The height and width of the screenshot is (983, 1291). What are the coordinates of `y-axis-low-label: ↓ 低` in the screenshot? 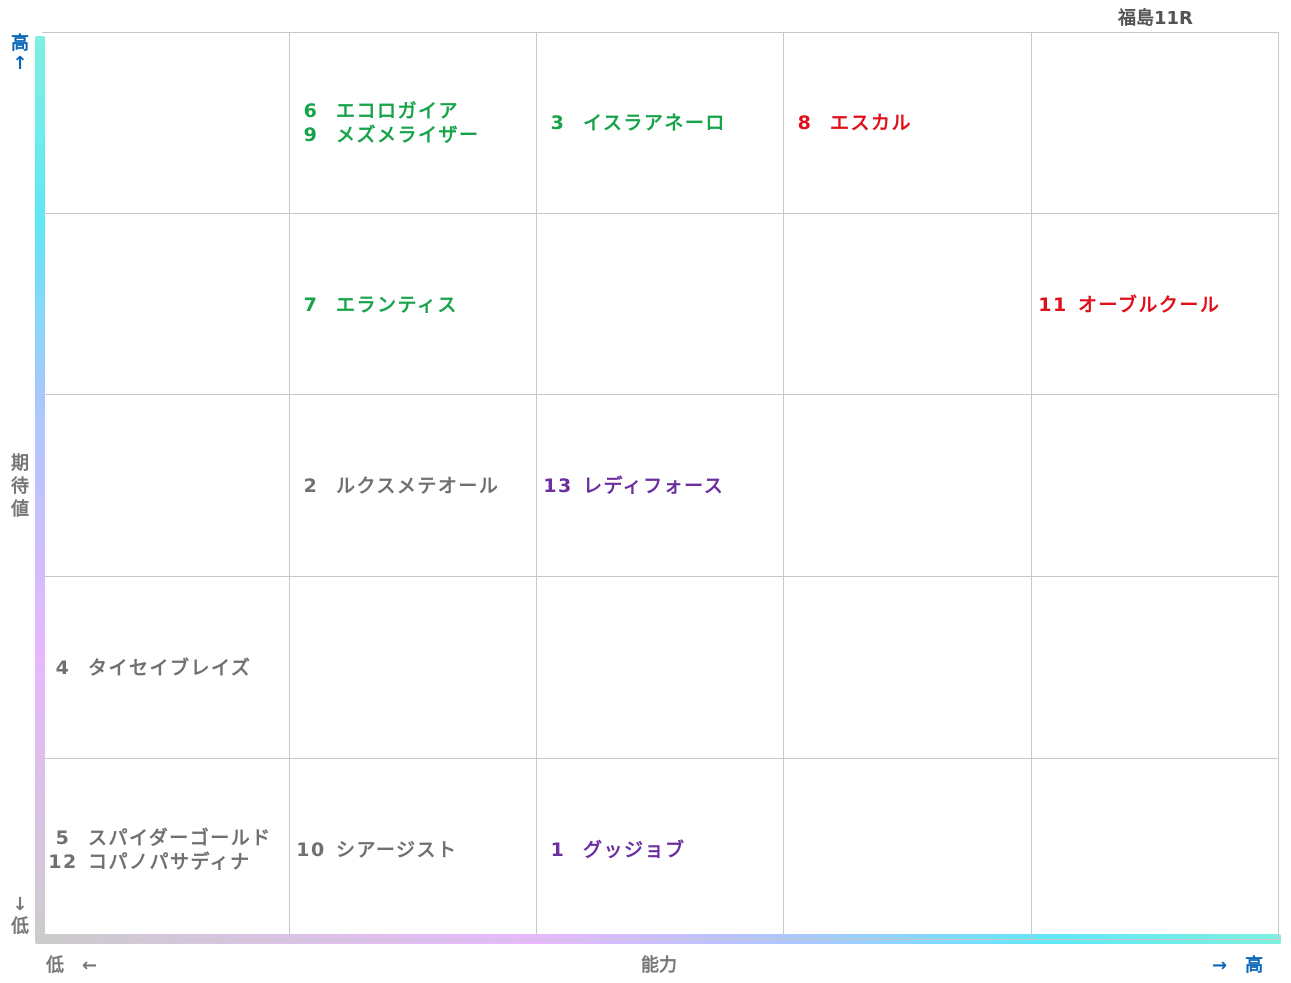 It's located at (20, 916).